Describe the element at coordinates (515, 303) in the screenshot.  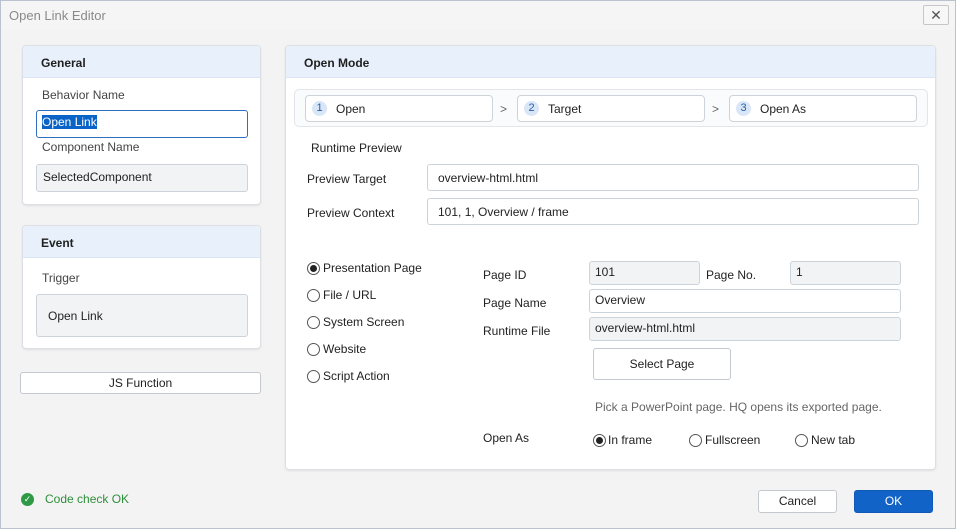
I see `page-name-label: Page Name` at that location.